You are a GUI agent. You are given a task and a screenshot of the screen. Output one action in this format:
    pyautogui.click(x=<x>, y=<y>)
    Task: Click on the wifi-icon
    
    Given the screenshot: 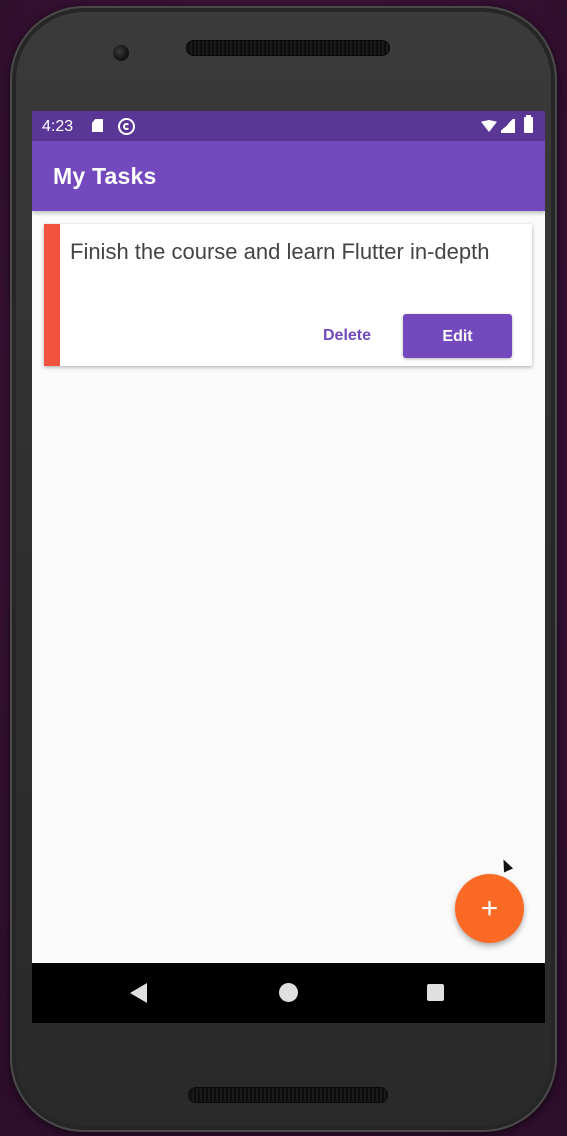 What is the action you would take?
    pyautogui.click(x=489, y=126)
    